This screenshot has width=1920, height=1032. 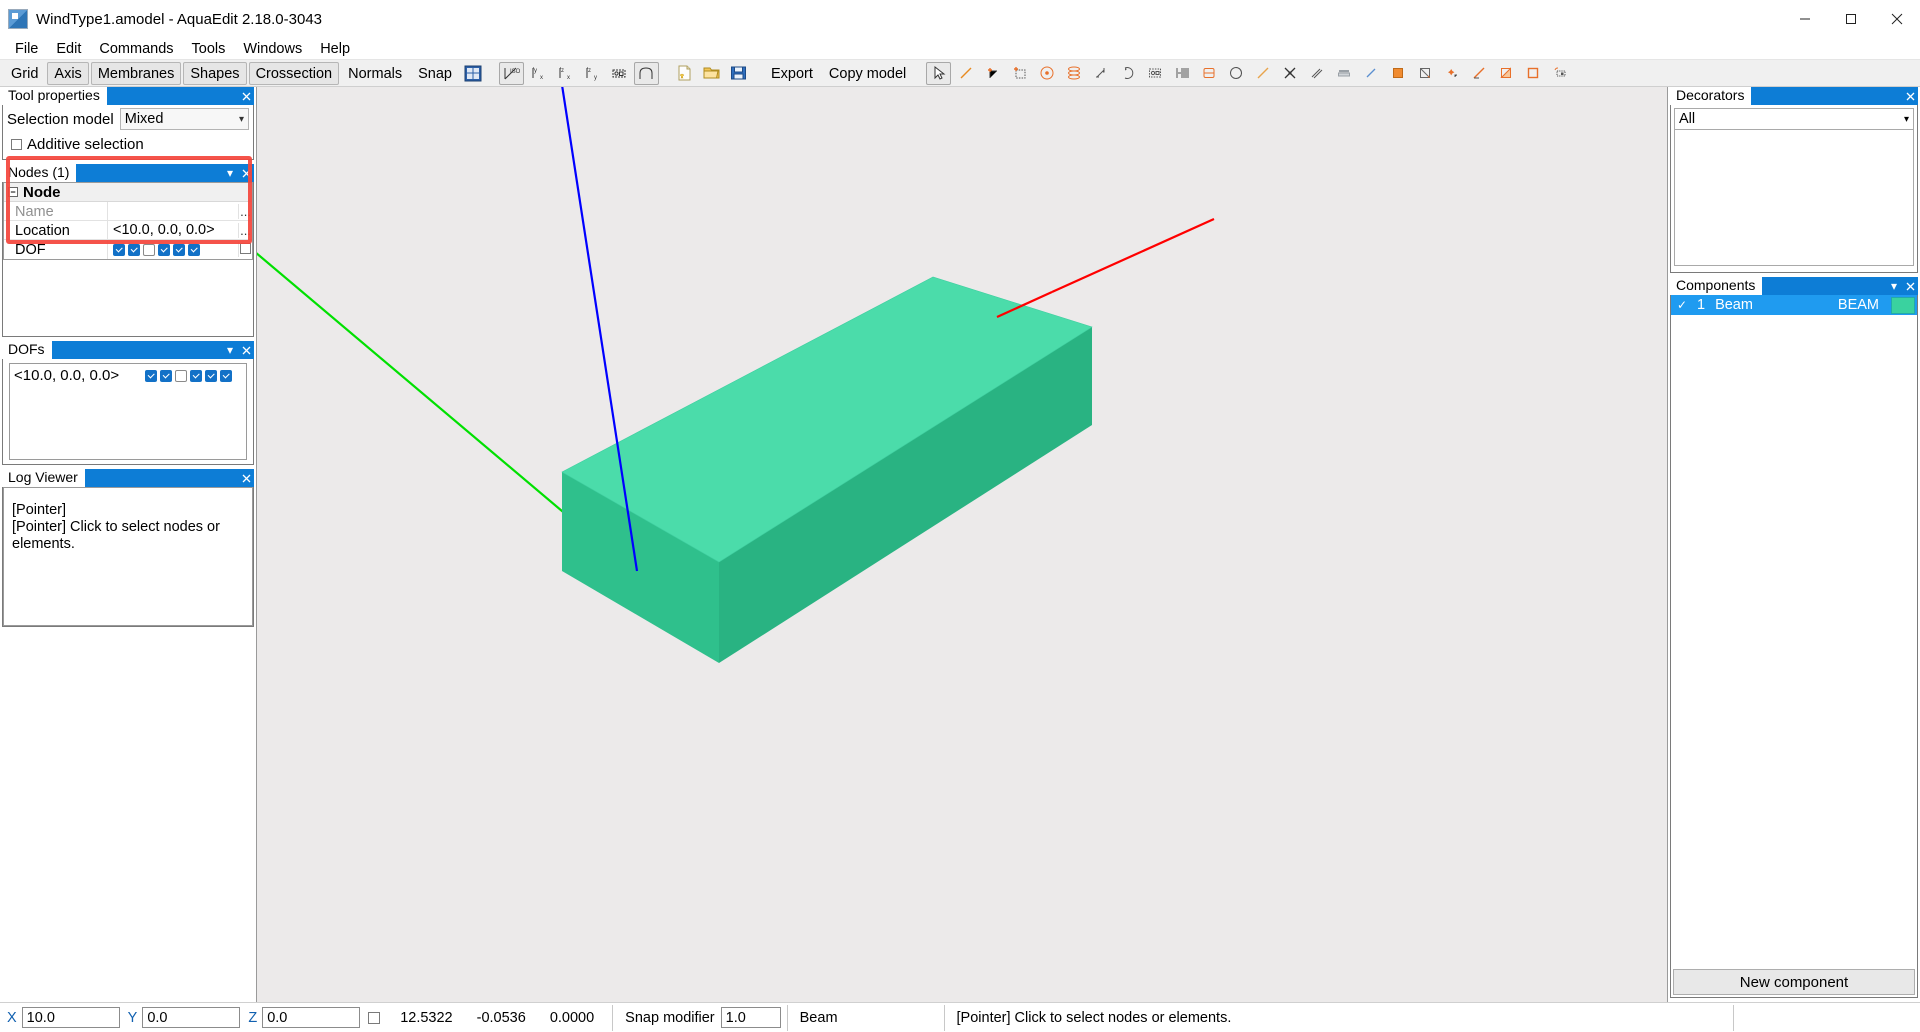 I want to click on toolbar-toggle-axis: Axis, so click(x=68, y=73).